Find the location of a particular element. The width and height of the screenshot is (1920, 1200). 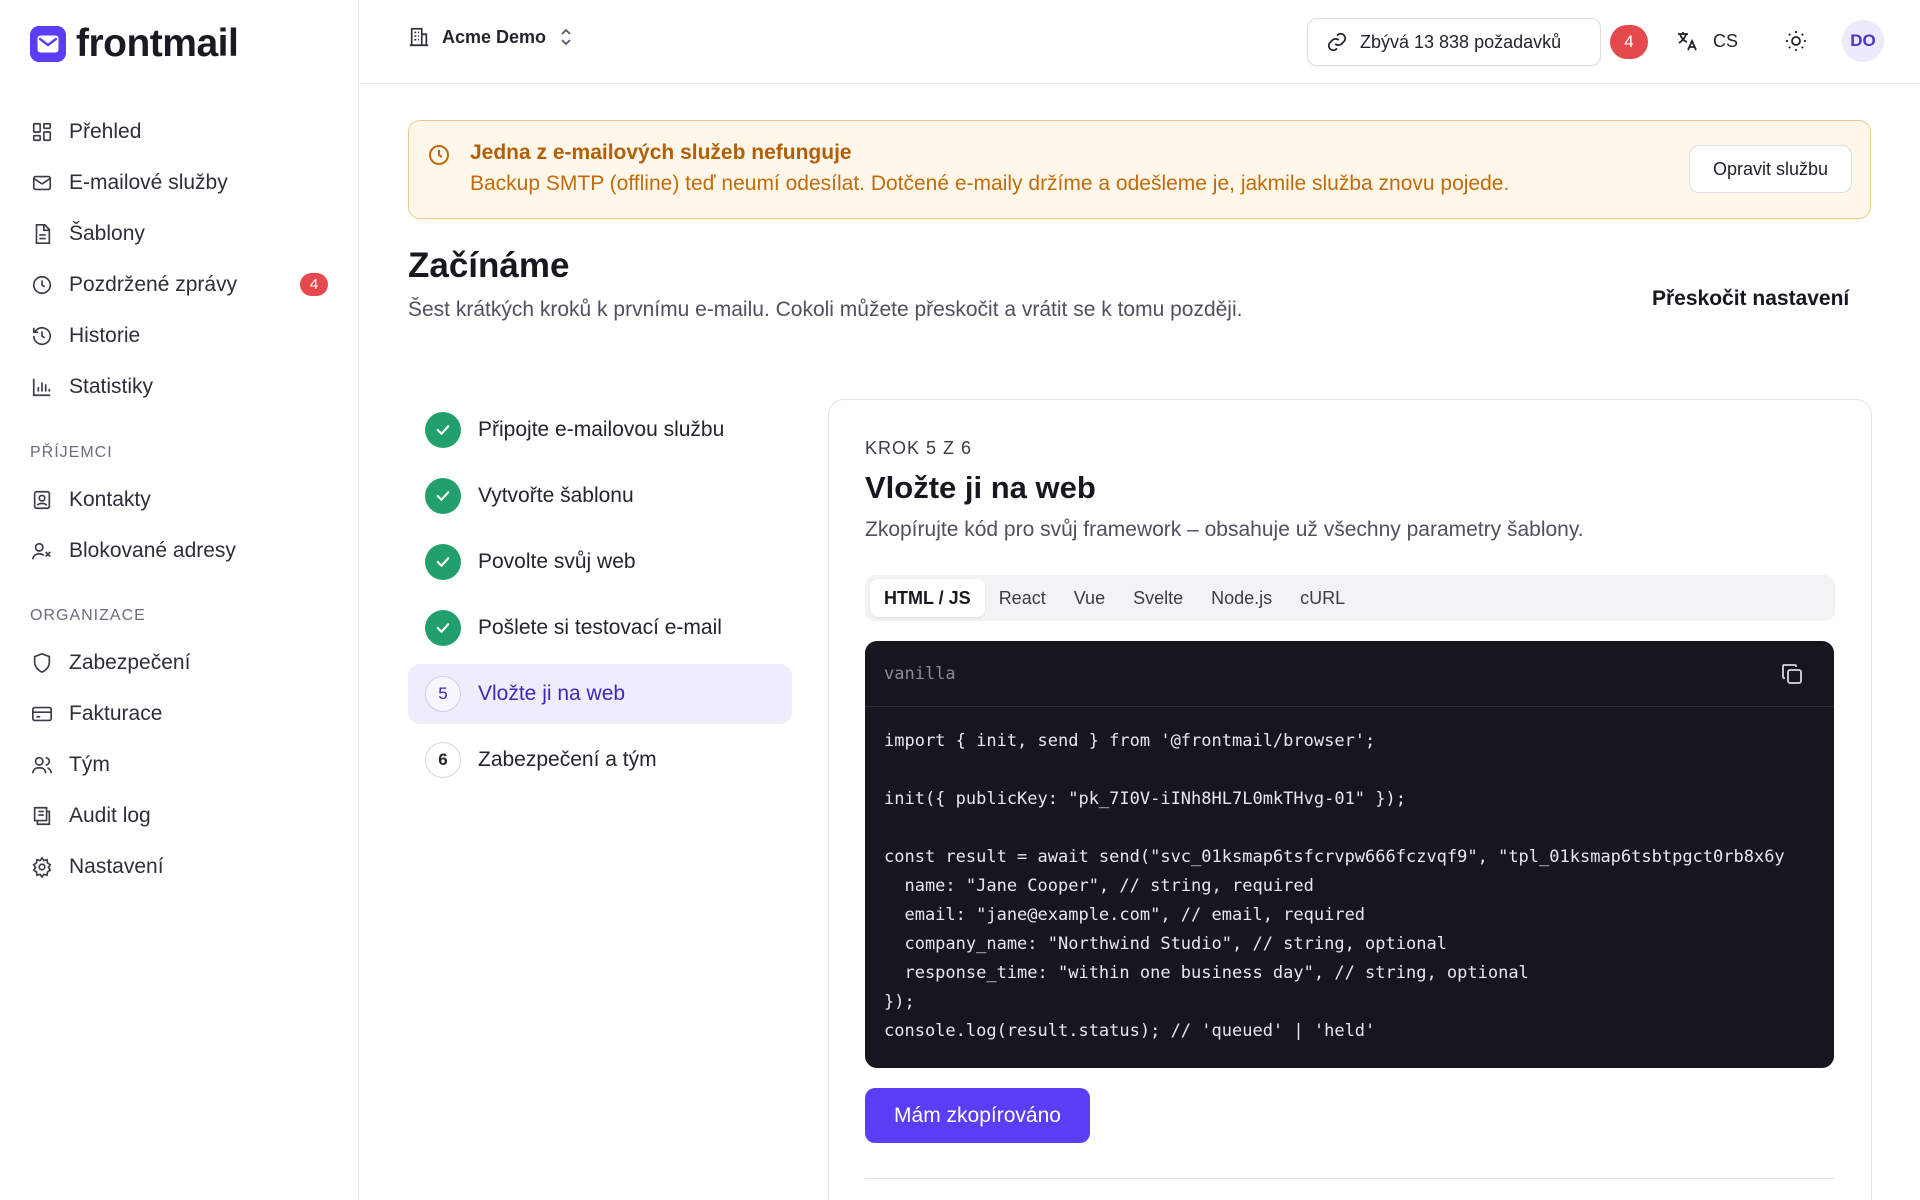

sidebar-item-blocked: Blokované adresy is located at coordinates (180, 550).